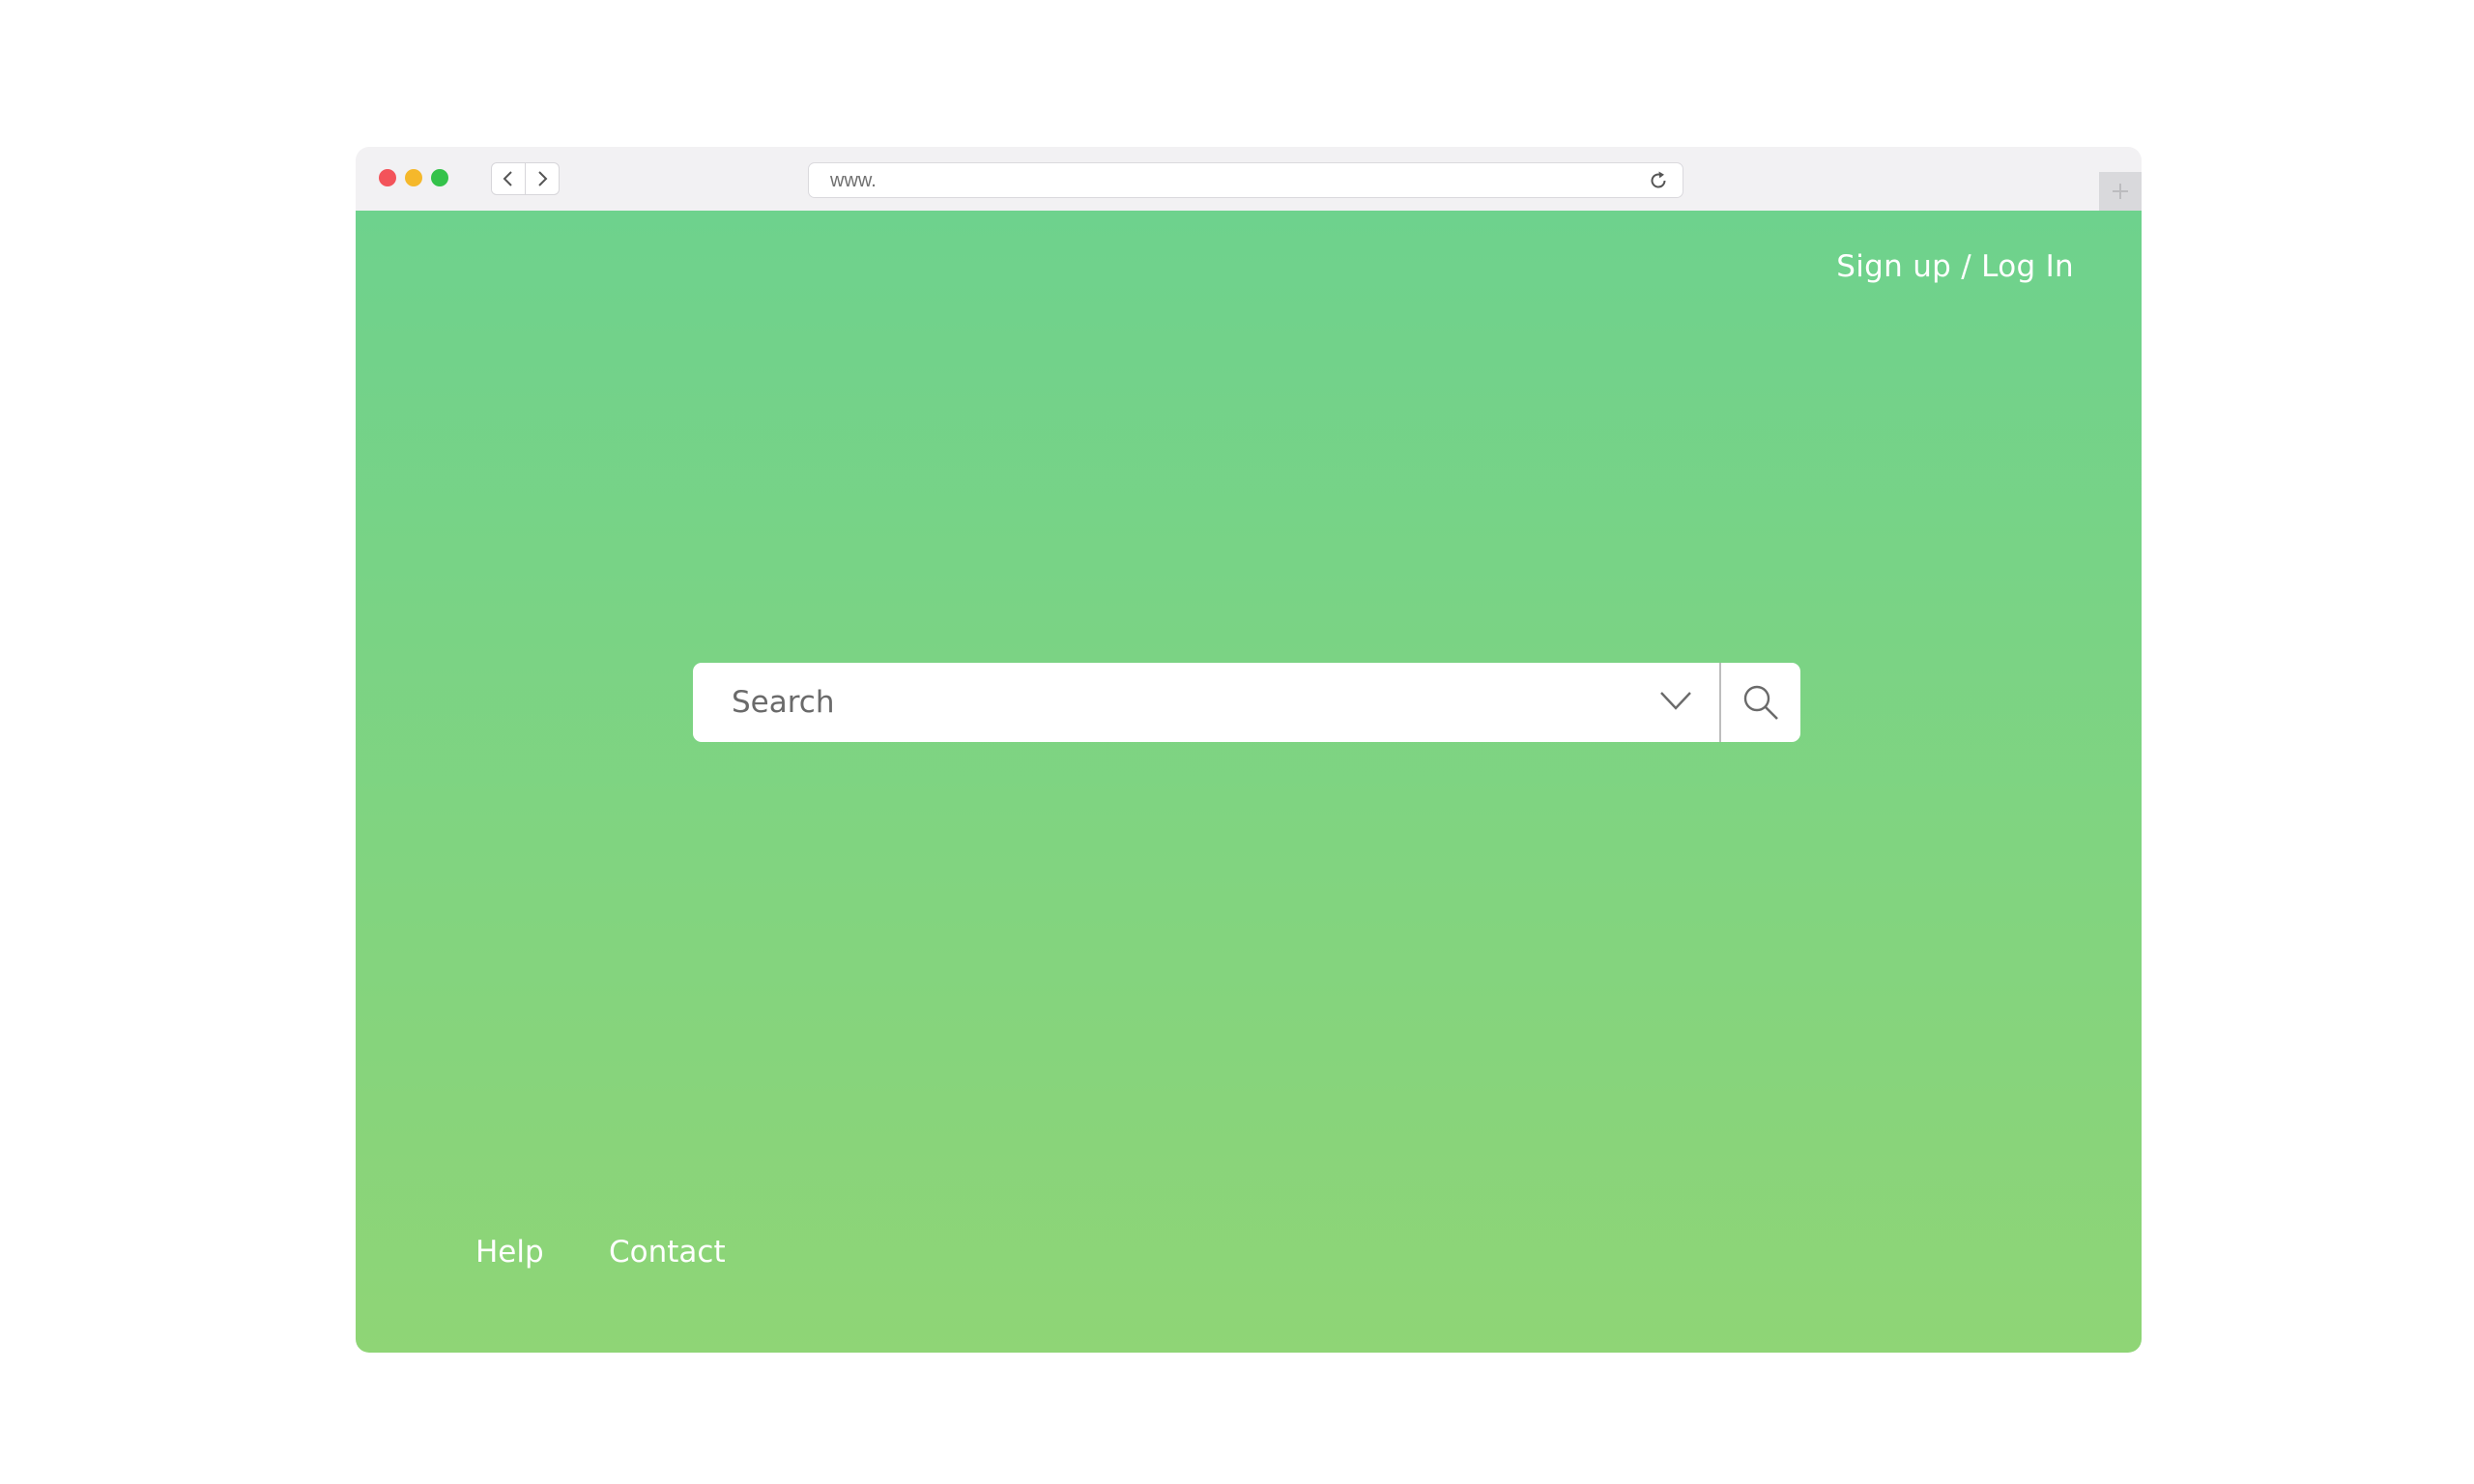 This screenshot has height=1484, width=2474. What do you see at coordinates (668, 1253) in the screenshot?
I see `contact-link: Contact` at bounding box center [668, 1253].